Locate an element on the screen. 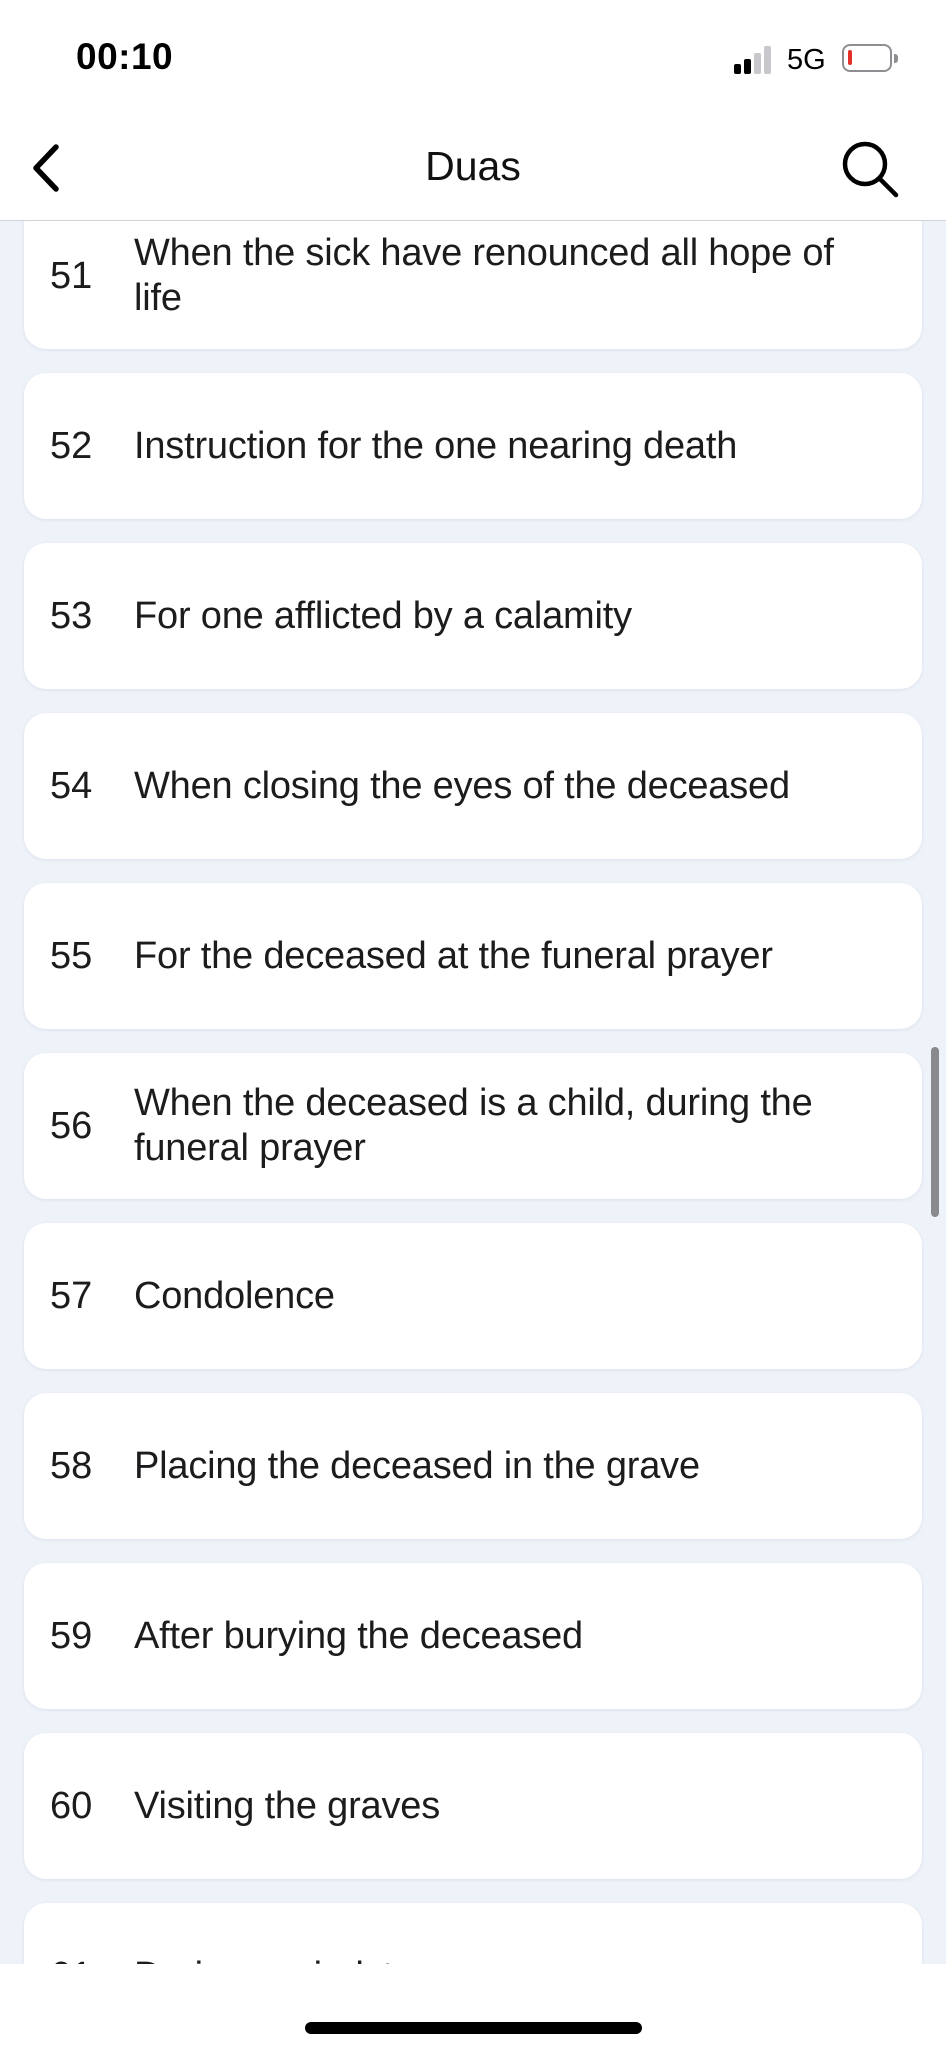 The height and width of the screenshot is (2048, 946). dua-title: For the deceased at the funeral prayer is located at coordinates (453, 955).